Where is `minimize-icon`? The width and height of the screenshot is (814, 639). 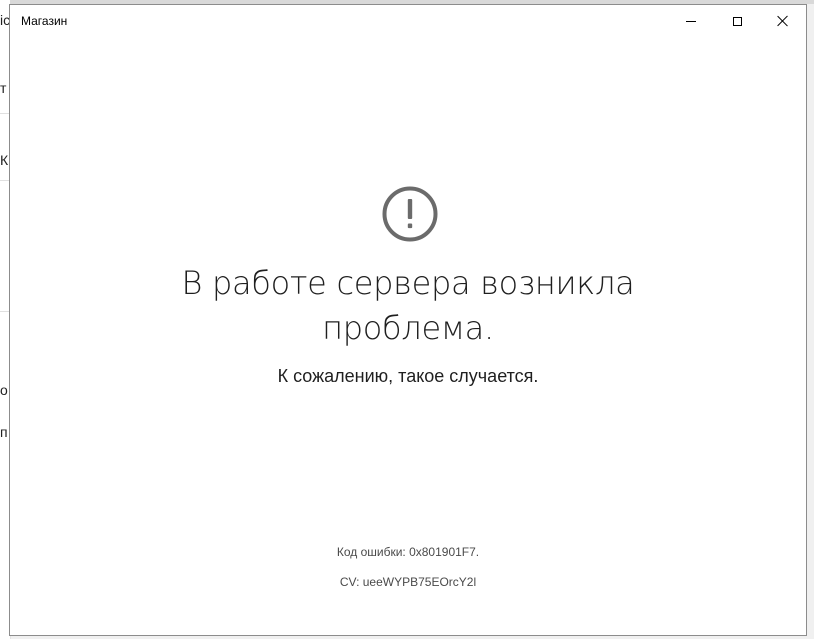 minimize-icon is located at coordinates (691, 21).